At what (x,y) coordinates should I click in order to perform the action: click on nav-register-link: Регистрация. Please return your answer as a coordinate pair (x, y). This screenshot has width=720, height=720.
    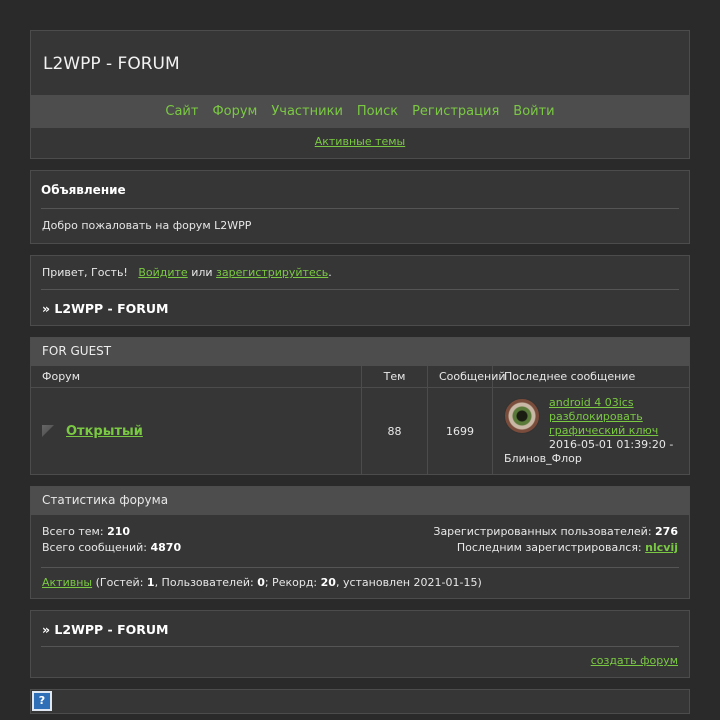
    Looking at the image, I should click on (455, 111).